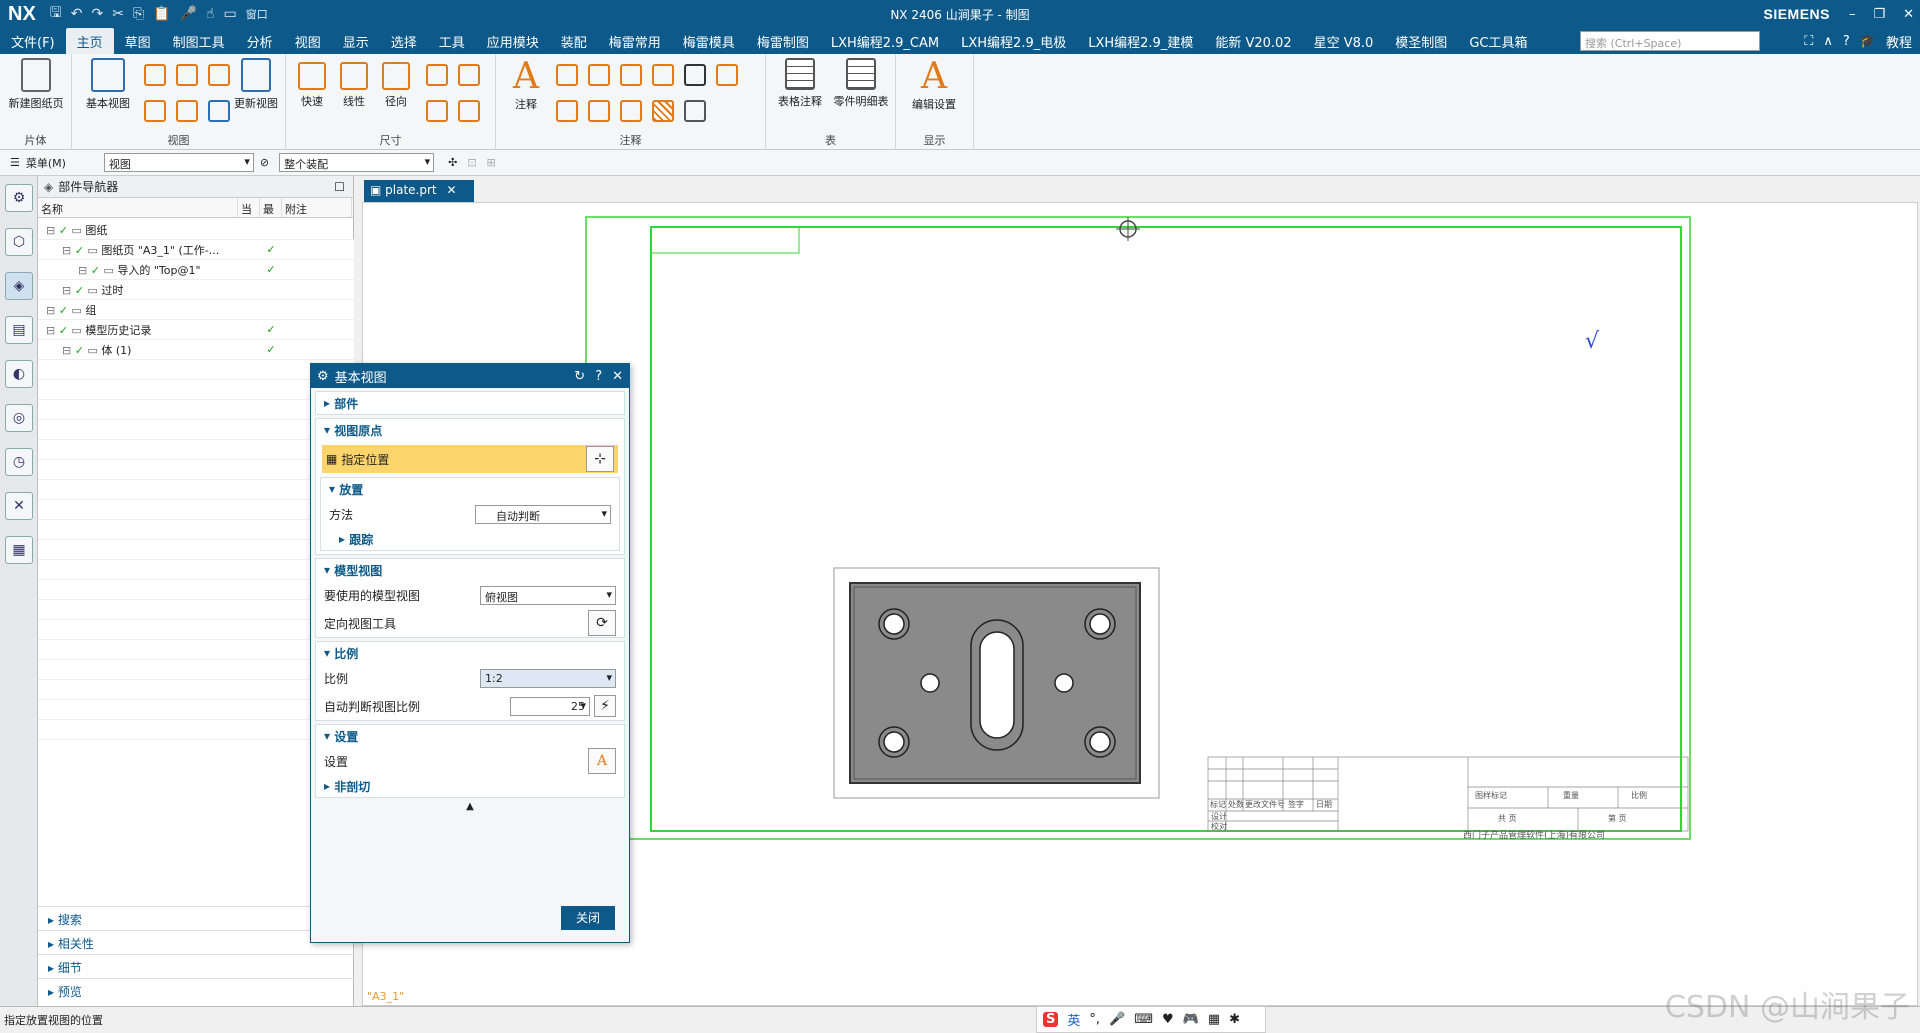  What do you see at coordinates (256, 84) in the screenshot?
I see `update-view-button: 更新视图` at bounding box center [256, 84].